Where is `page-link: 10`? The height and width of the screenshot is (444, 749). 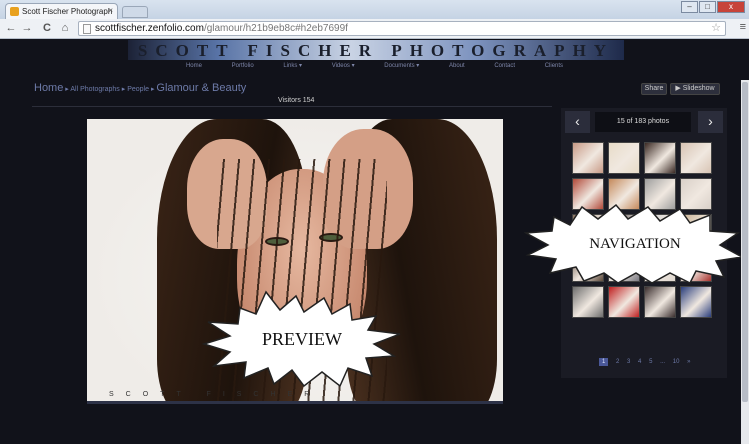 page-link: 10 is located at coordinates (676, 362).